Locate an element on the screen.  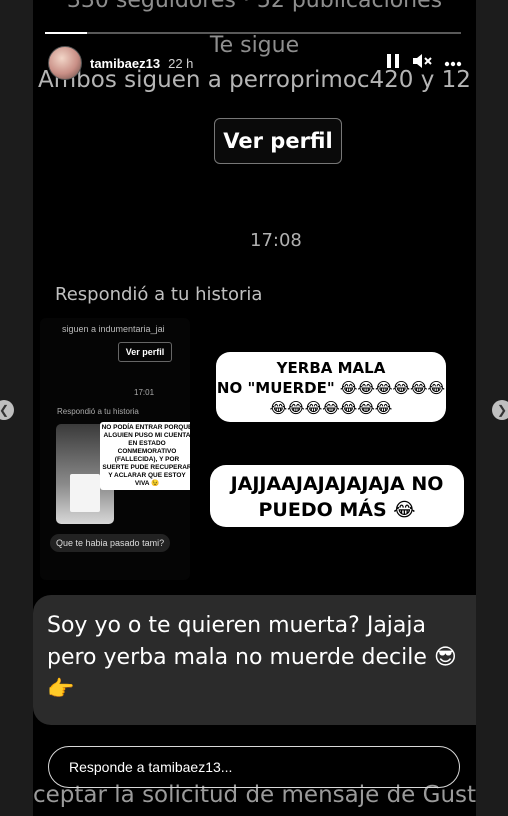
time-ago: 22 h is located at coordinates (181, 63).